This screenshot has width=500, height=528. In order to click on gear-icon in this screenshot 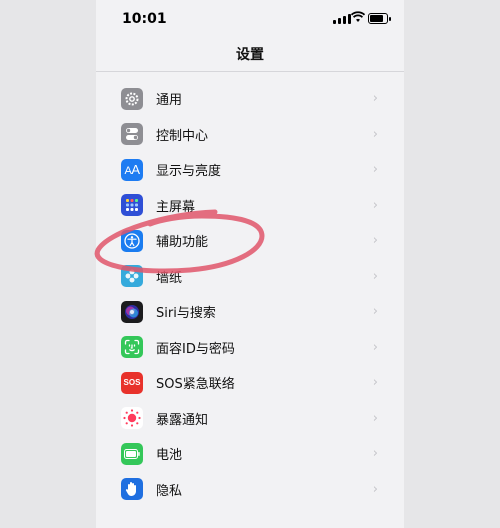, I will do `click(132, 98)`.